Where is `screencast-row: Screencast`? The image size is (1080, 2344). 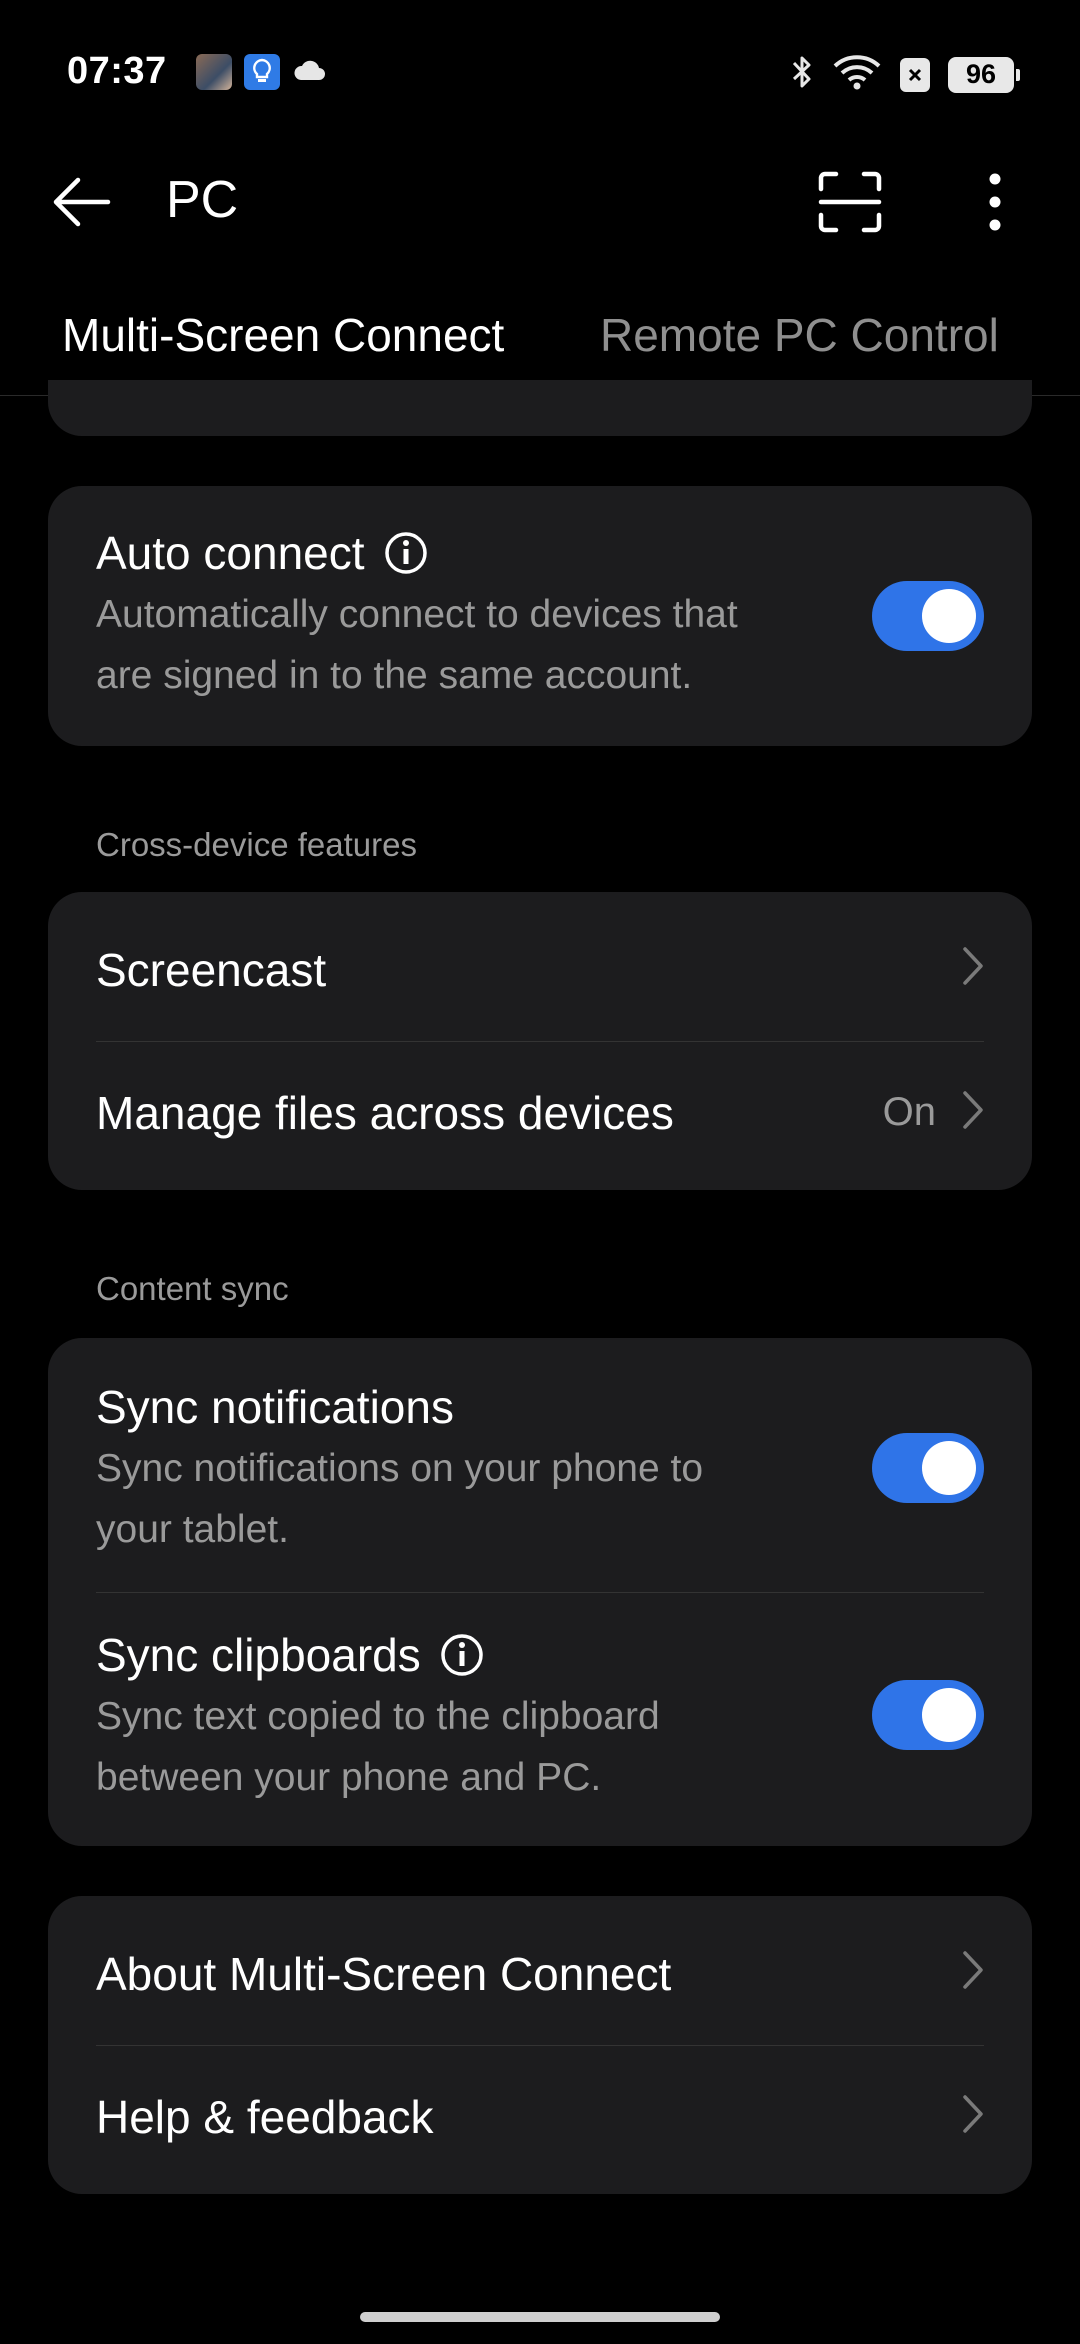
screencast-row: Screencast is located at coordinates (540, 966).